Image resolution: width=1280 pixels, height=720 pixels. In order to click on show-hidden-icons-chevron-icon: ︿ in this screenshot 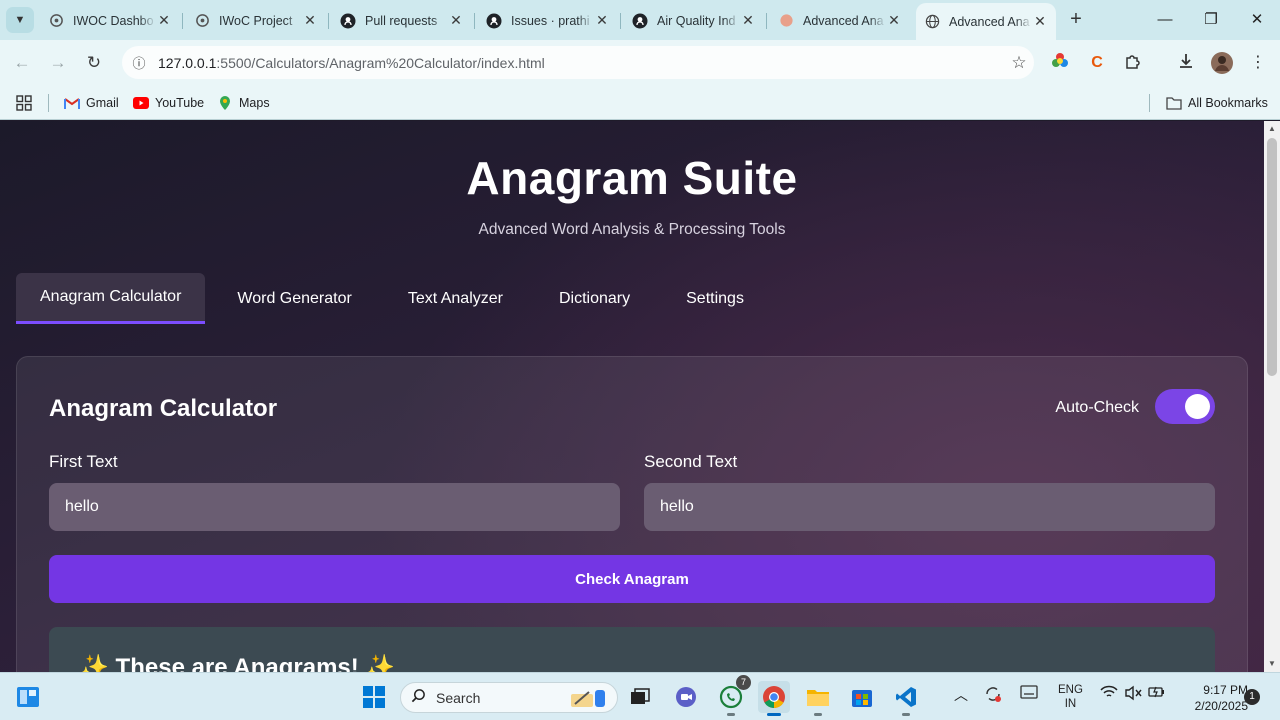, I will do `click(961, 695)`.